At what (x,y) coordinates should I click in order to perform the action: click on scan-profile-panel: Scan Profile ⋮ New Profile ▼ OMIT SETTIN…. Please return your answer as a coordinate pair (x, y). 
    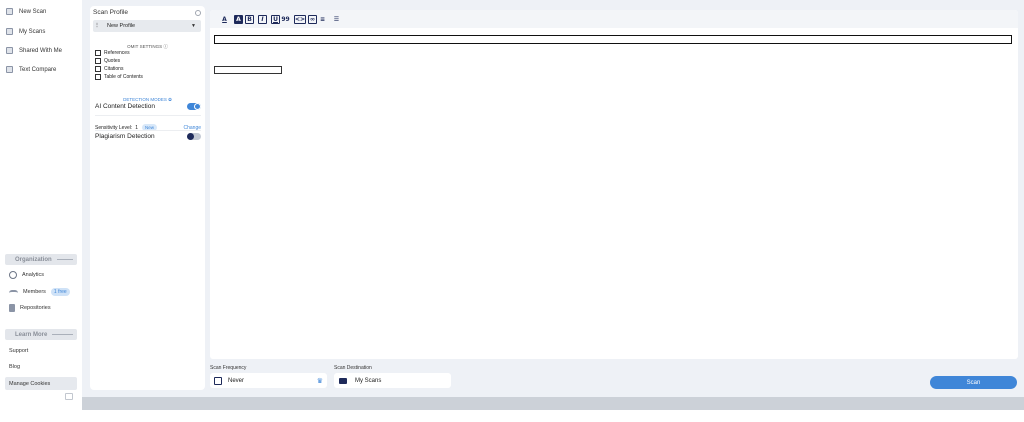
    Looking at the image, I should click on (147, 198).